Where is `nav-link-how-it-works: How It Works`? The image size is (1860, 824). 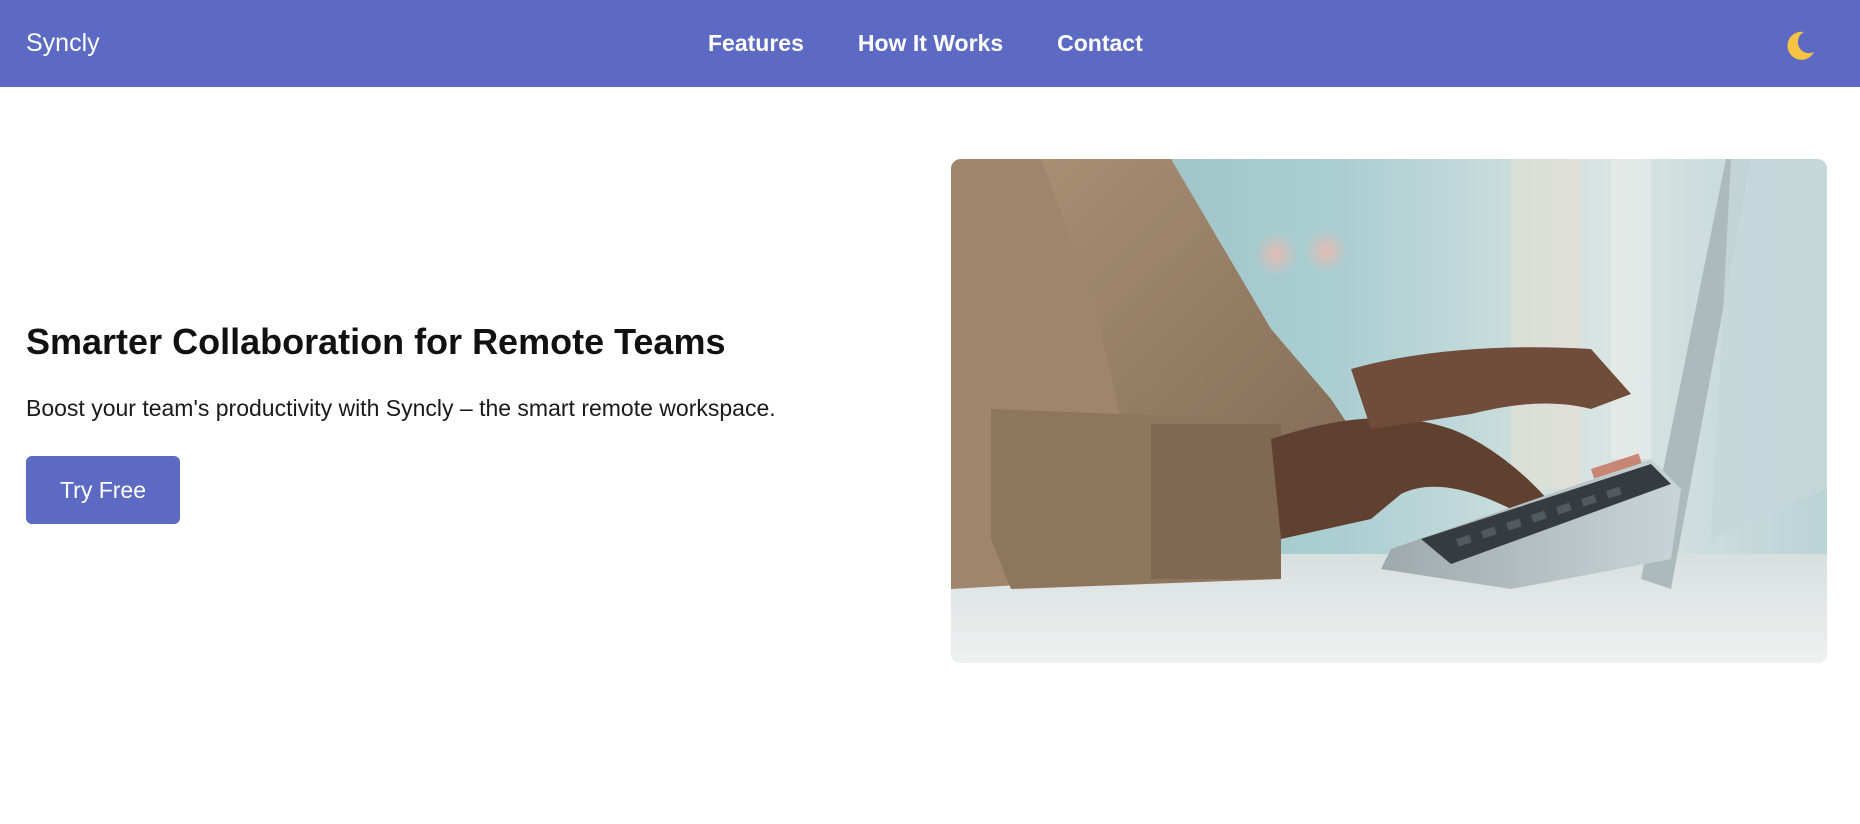
nav-link-how-it-works: How It Works is located at coordinates (930, 43).